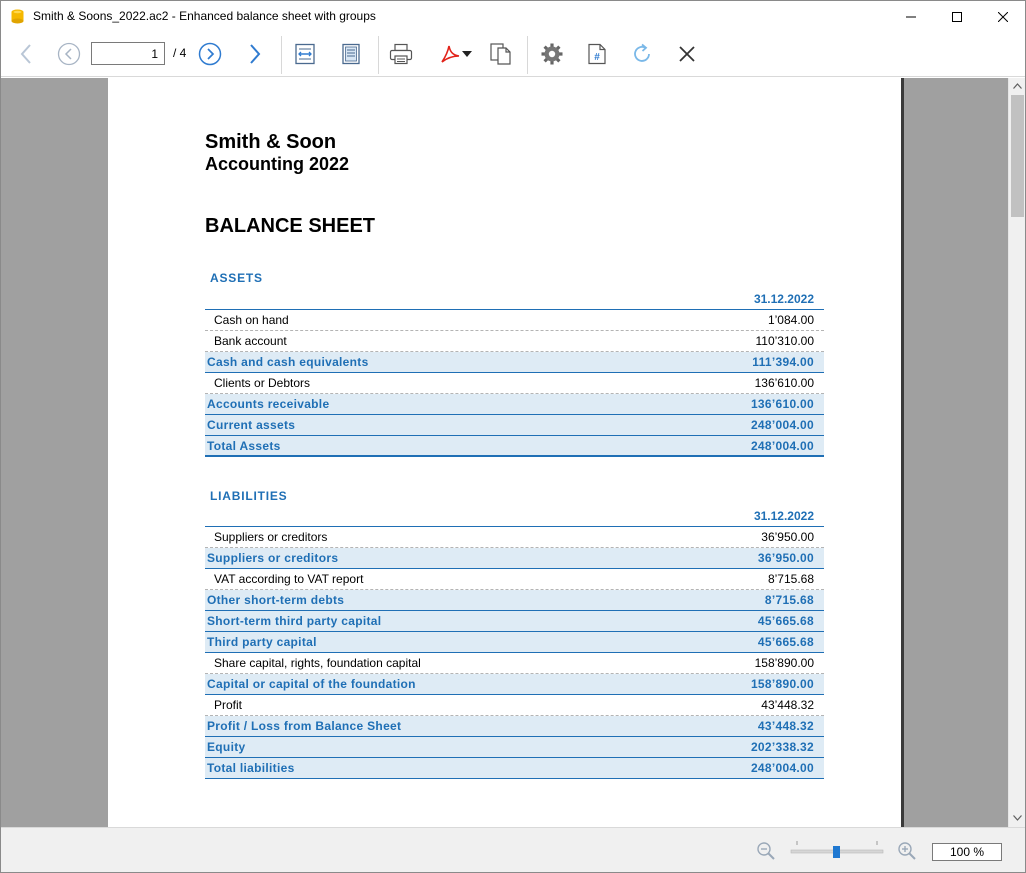 This screenshot has height=873, width=1026. What do you see at coordinates (290, 226) in the screenshot?
I see `report-heading: BALANCE SHEET` at bounding box center [290, 226].